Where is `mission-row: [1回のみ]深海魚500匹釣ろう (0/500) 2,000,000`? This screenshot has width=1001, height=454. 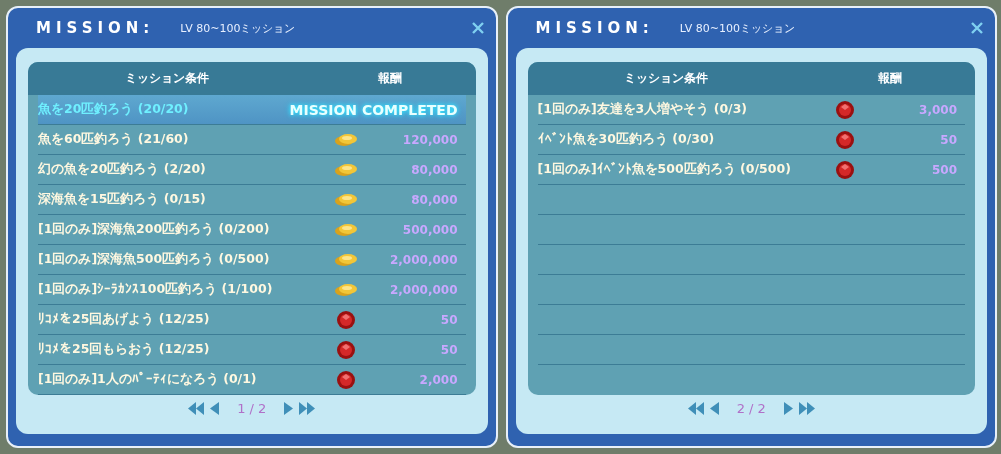 mission-row: [1回のみ]深海魚500匹釣ろう (0/500) 2,000,000 is located at coordinates (252, 260).